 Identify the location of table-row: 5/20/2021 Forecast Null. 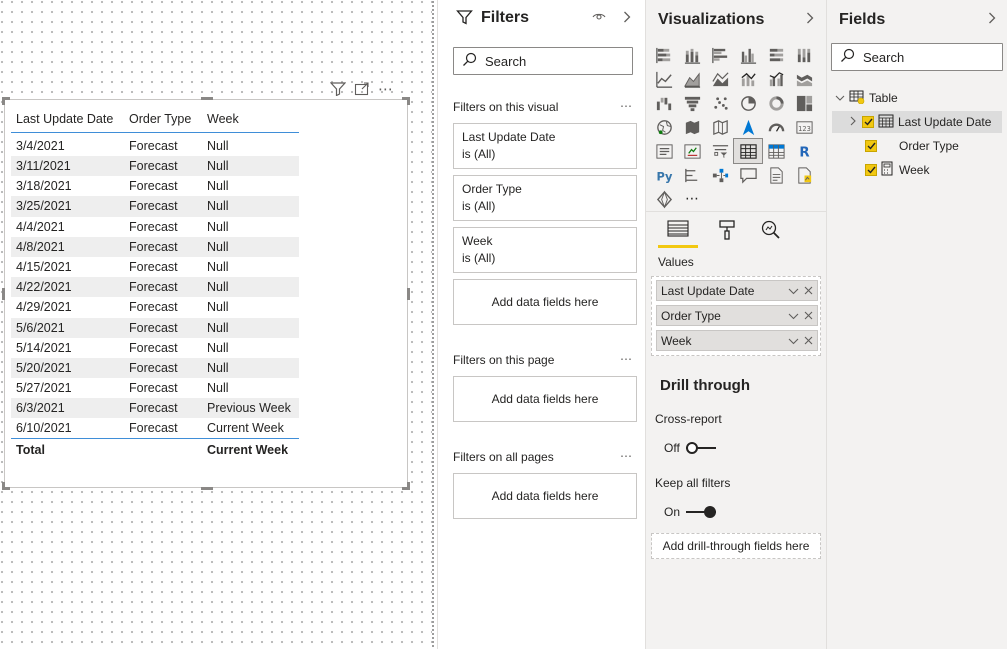
(155, 368).